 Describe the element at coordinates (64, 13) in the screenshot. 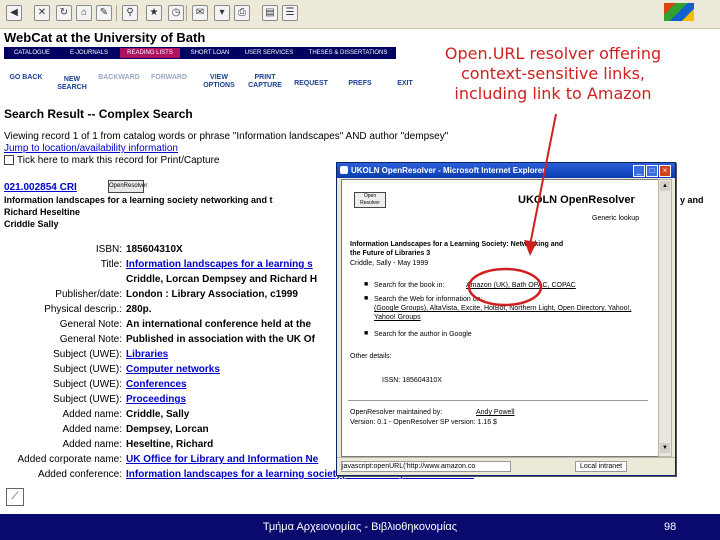

I see `refresh-icon: ↻` at that location.